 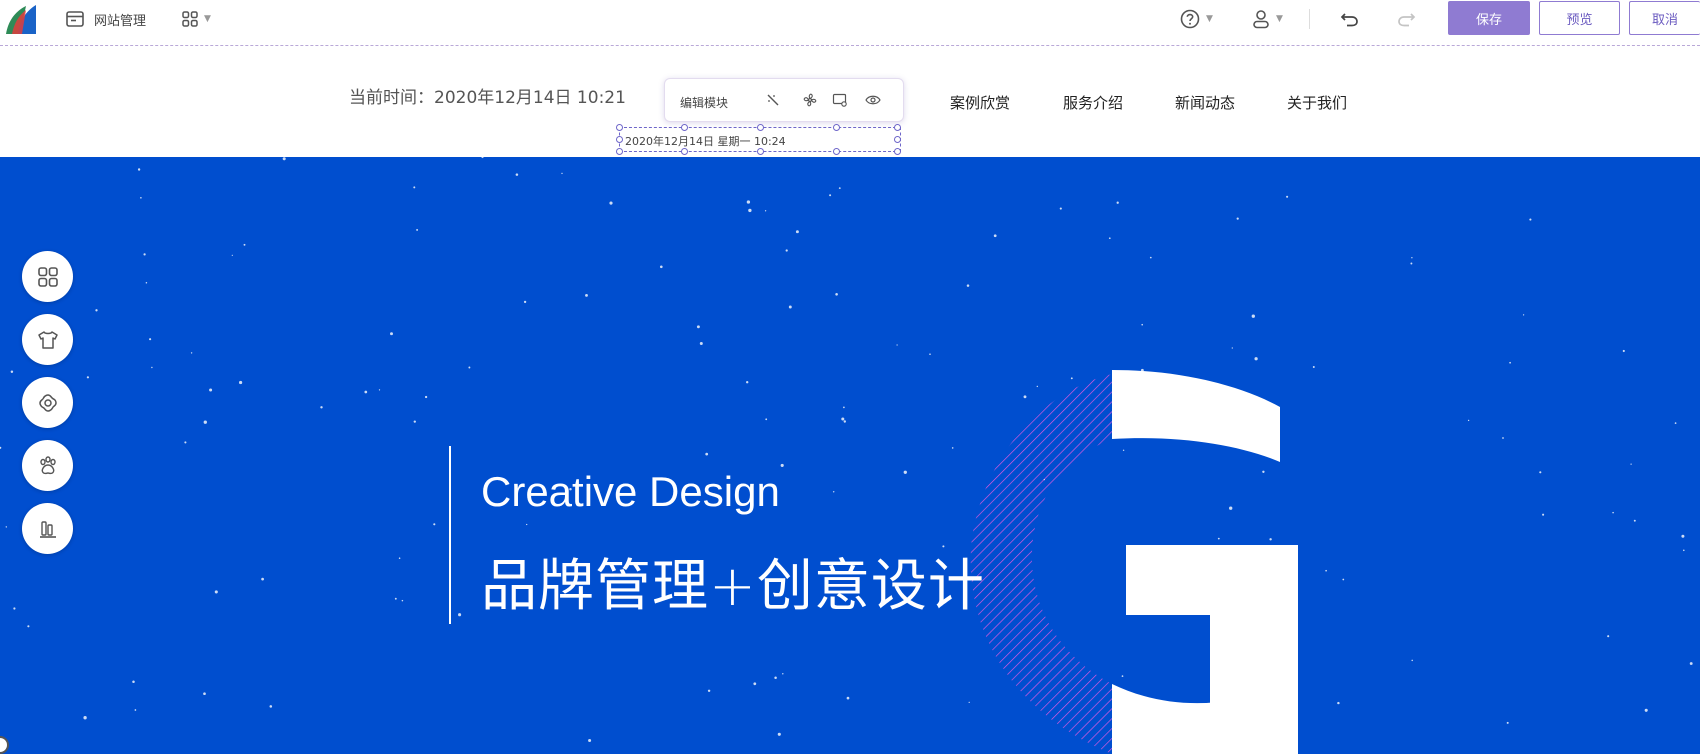 What do you see at coordinates (1093, 102) in the screenshot?
I see `nav-item-services: 服务介绍` at bounding box center [1093, 102].